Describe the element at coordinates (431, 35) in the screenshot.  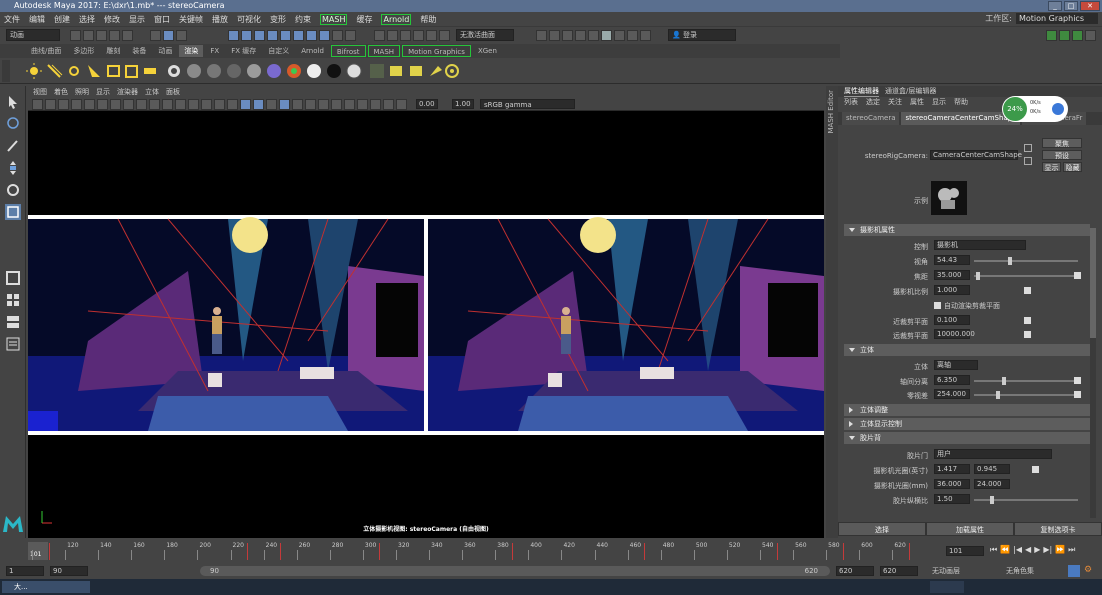
I see `snap-surface-icon` at that location.